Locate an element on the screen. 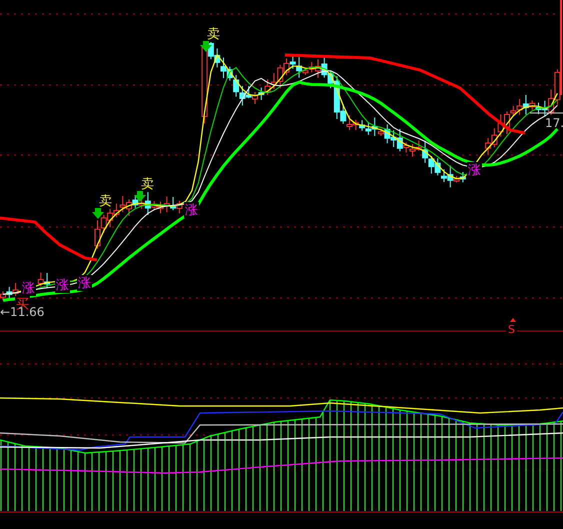 Image resolution: width=563 pixels, height=529 pixels. signal-label: S is located at coordinates (511, 329).